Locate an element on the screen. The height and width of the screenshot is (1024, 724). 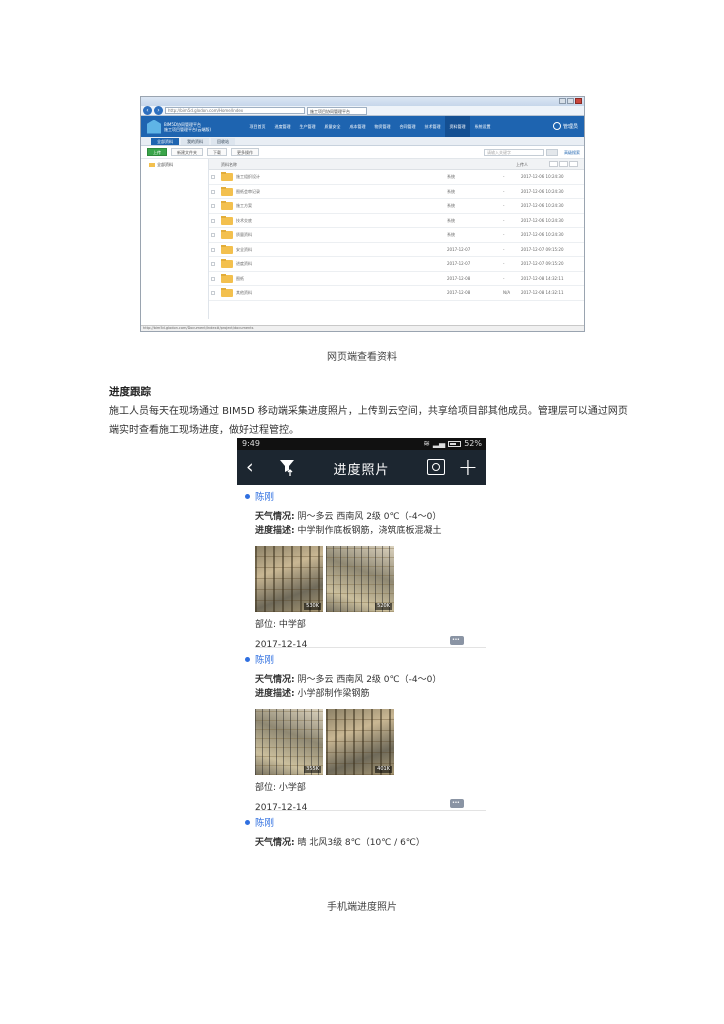
back-icon: ‹ is located at coordinates (147, 110).